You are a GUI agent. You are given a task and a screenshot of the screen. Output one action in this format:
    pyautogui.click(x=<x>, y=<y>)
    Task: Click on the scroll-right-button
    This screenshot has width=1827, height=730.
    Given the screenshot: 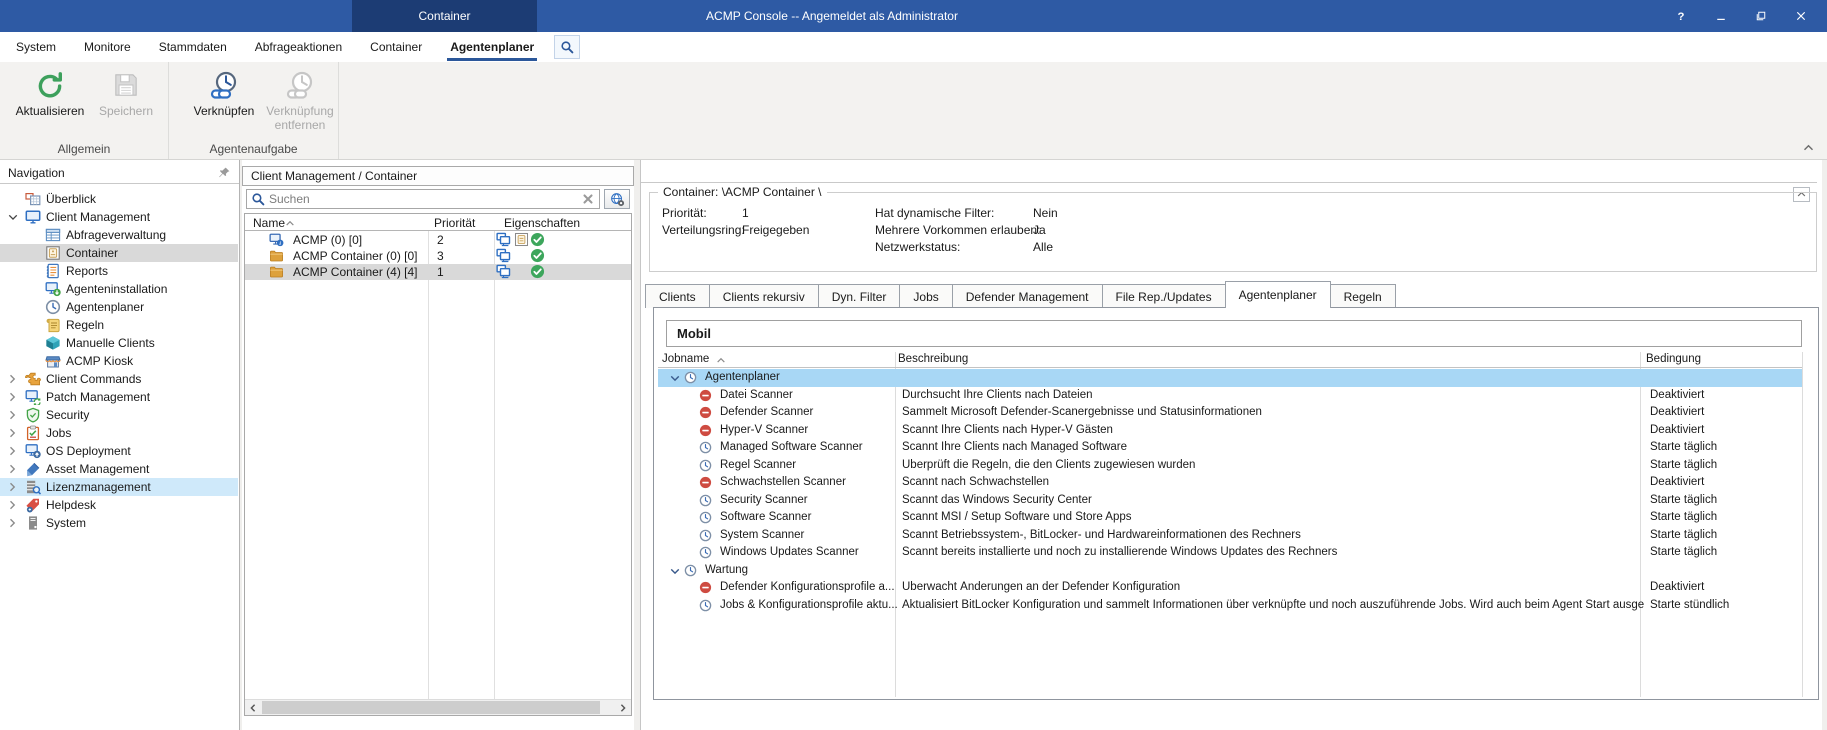 What is the action you would take?
    pyautogui.click(x=623, y=707)
    